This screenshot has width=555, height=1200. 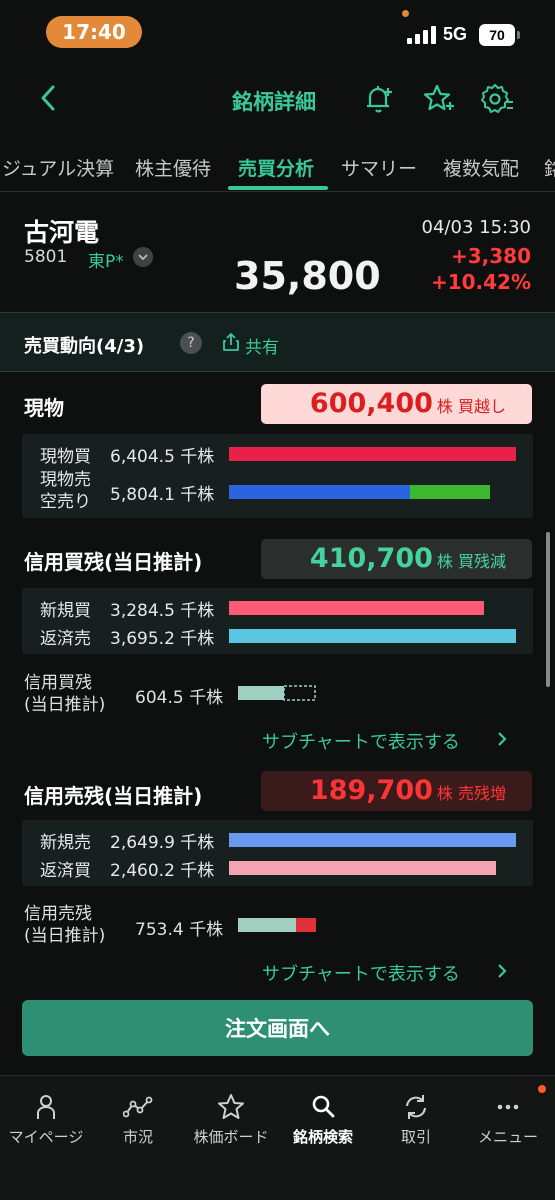 What do you see at coordinates (518, 35) in the screenshot?
I see `battery-tip` at bounding box center [518, 35].